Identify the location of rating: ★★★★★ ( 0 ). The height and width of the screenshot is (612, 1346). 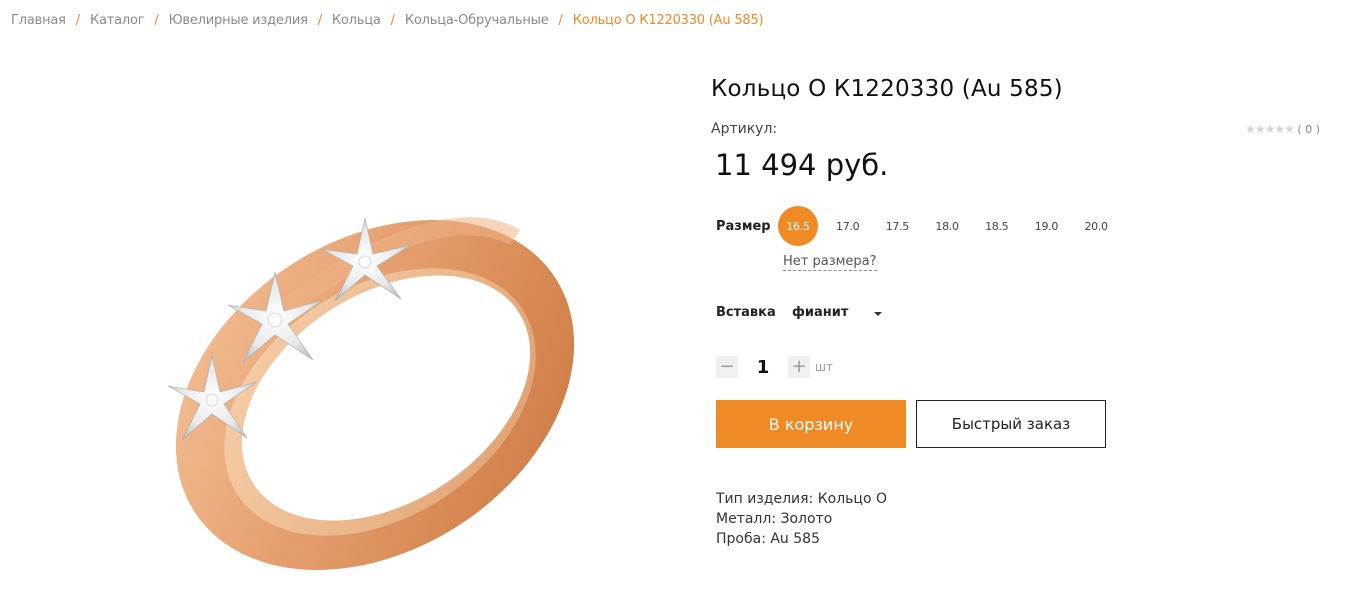
(1282, 129).